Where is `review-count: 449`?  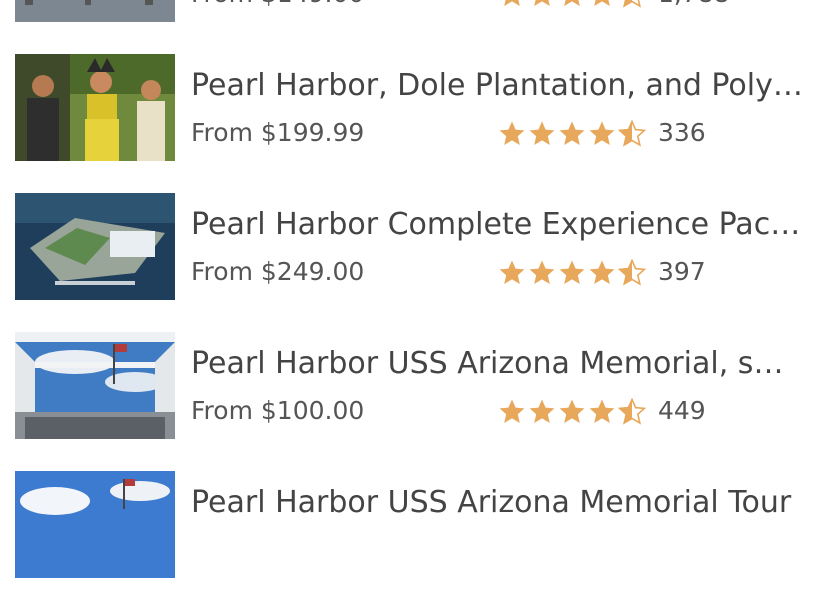 review-count: 449 is located at coordinates (682, 411).